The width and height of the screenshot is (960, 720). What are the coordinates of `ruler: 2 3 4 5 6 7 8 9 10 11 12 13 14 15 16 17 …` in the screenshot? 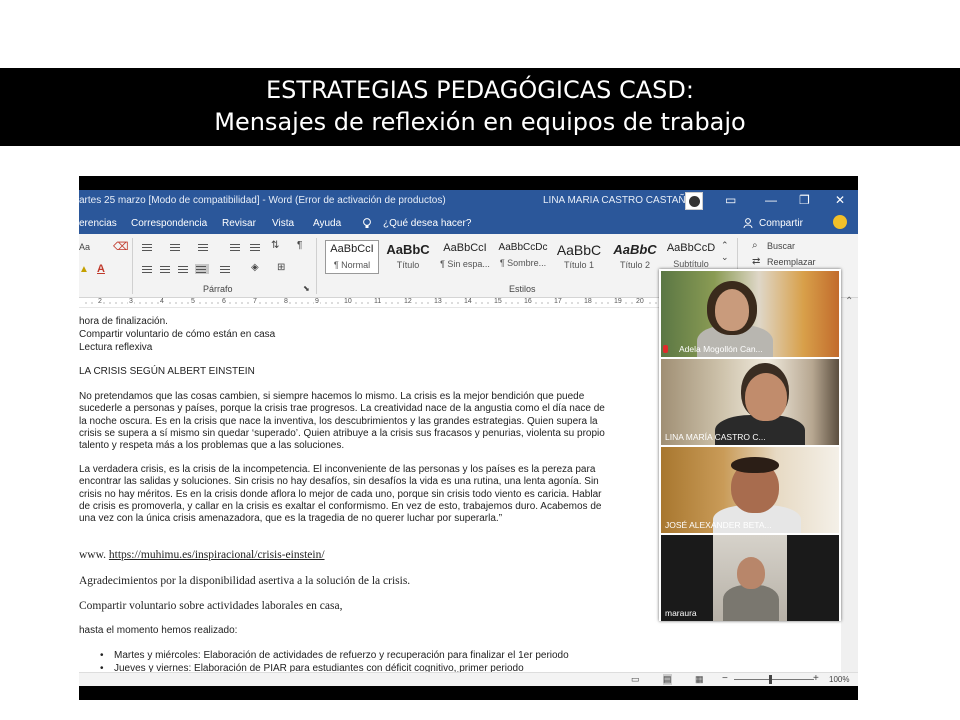 It's located at (369, 303).